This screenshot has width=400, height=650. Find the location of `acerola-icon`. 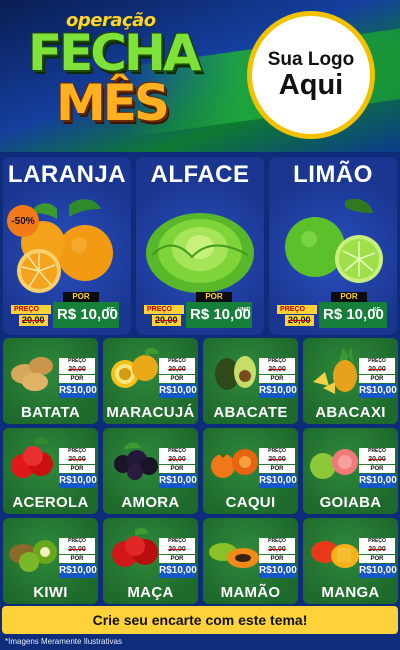

acerola-icon is located at coordinates (32, 457).